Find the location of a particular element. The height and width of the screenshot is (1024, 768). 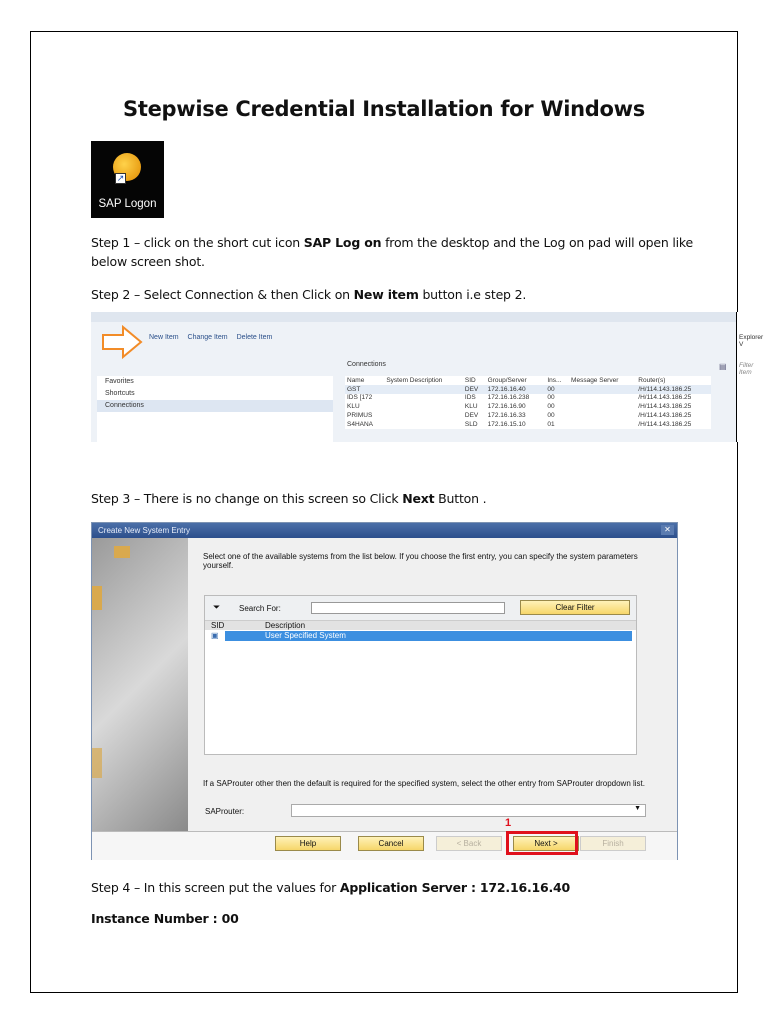

change-item-button: Change Item is located at coordinates (208, 337).